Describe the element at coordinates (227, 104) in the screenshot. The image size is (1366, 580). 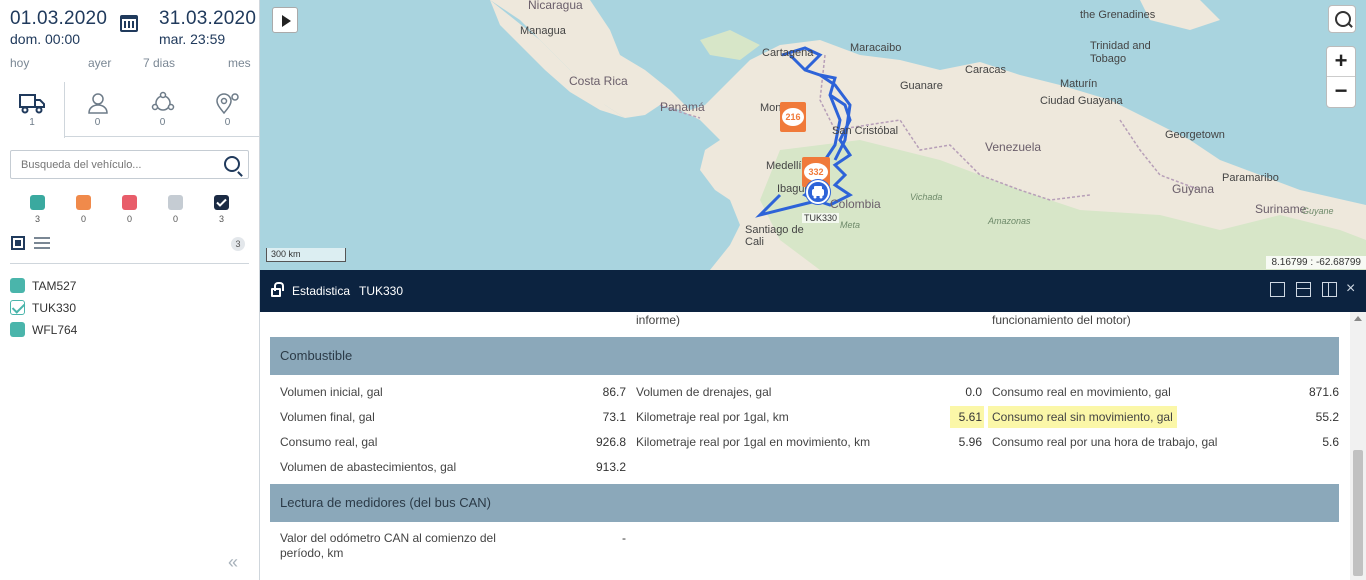
I see `location-pin-icon` at that location.